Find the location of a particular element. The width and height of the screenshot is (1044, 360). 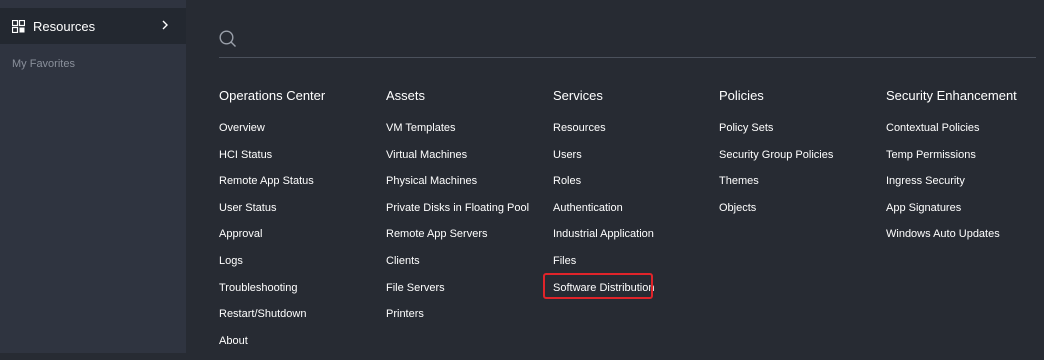

column-title: Operations Center is located at coordinates (272, 95).